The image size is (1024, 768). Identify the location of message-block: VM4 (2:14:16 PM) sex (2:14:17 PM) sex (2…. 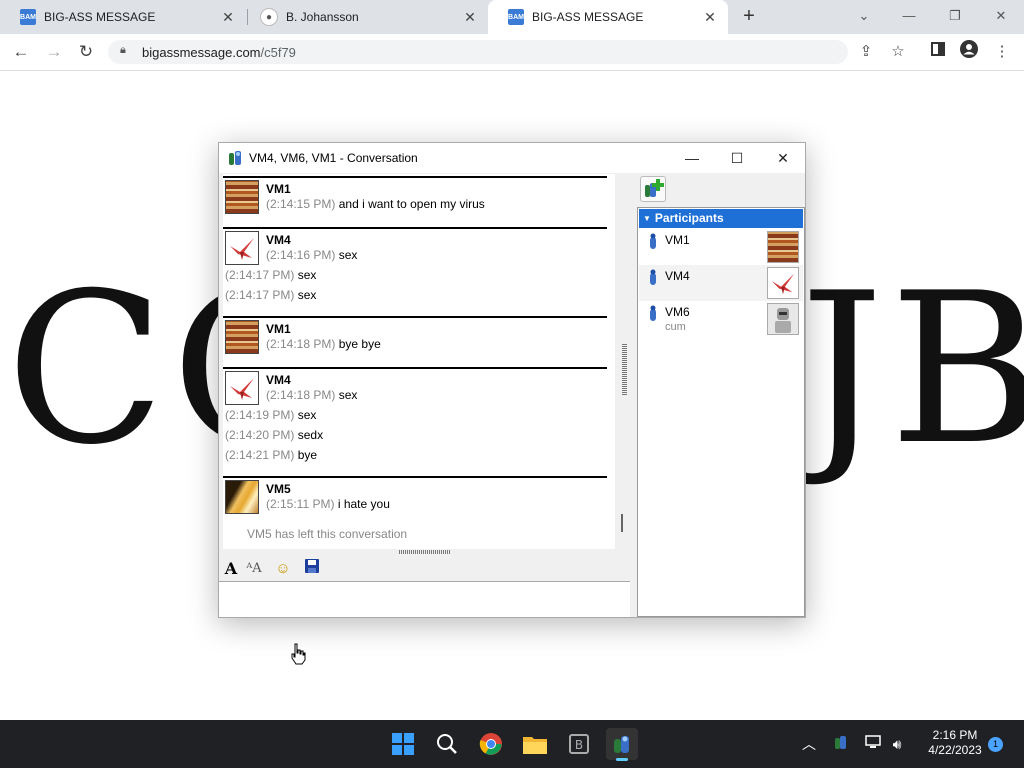
(415, 270).